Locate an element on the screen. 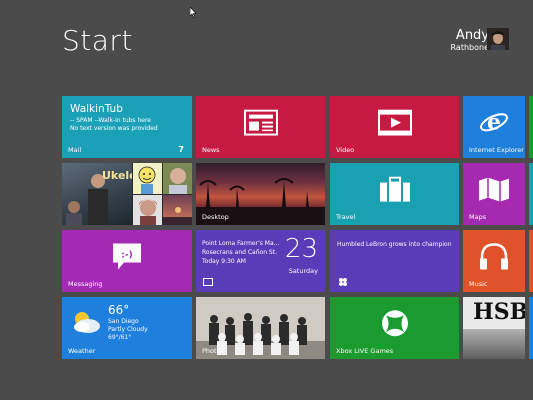 The image size is (533, 400). news-icon is located at coordinates (260, 124).